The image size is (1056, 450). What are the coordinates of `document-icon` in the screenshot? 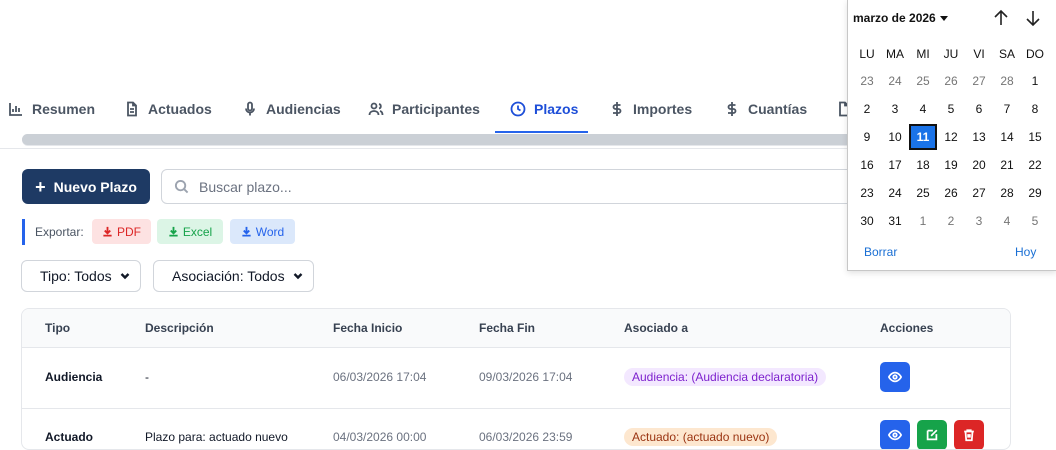 It's located at (132, 109).